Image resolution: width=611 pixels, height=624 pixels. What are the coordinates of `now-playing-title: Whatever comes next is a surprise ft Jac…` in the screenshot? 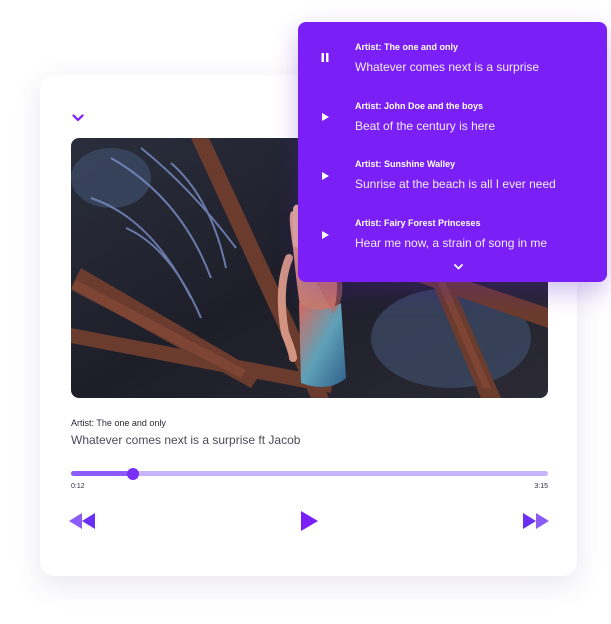 It's located at (186, 440).